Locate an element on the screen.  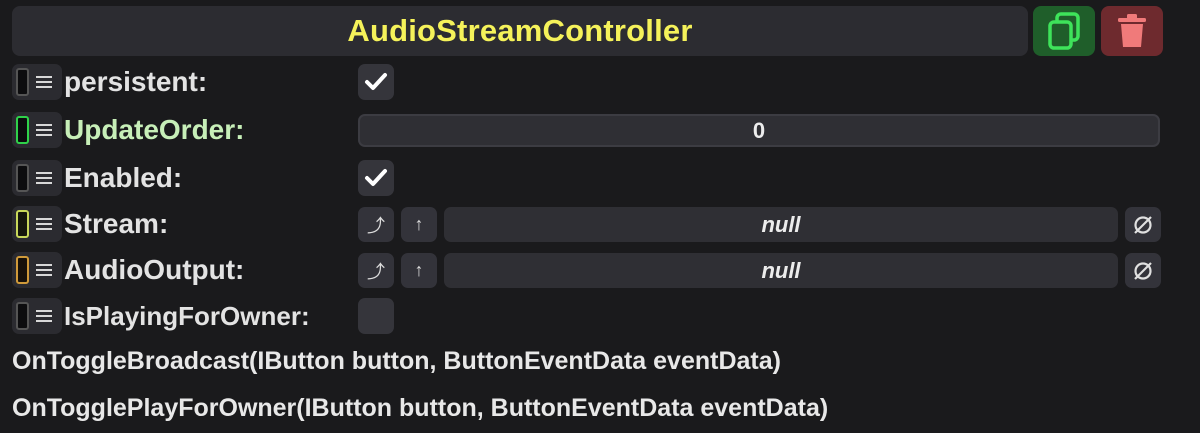
field-row-audio-output: AudioOutput: ⤴ ↑ null is located at coordinates (602, 270).